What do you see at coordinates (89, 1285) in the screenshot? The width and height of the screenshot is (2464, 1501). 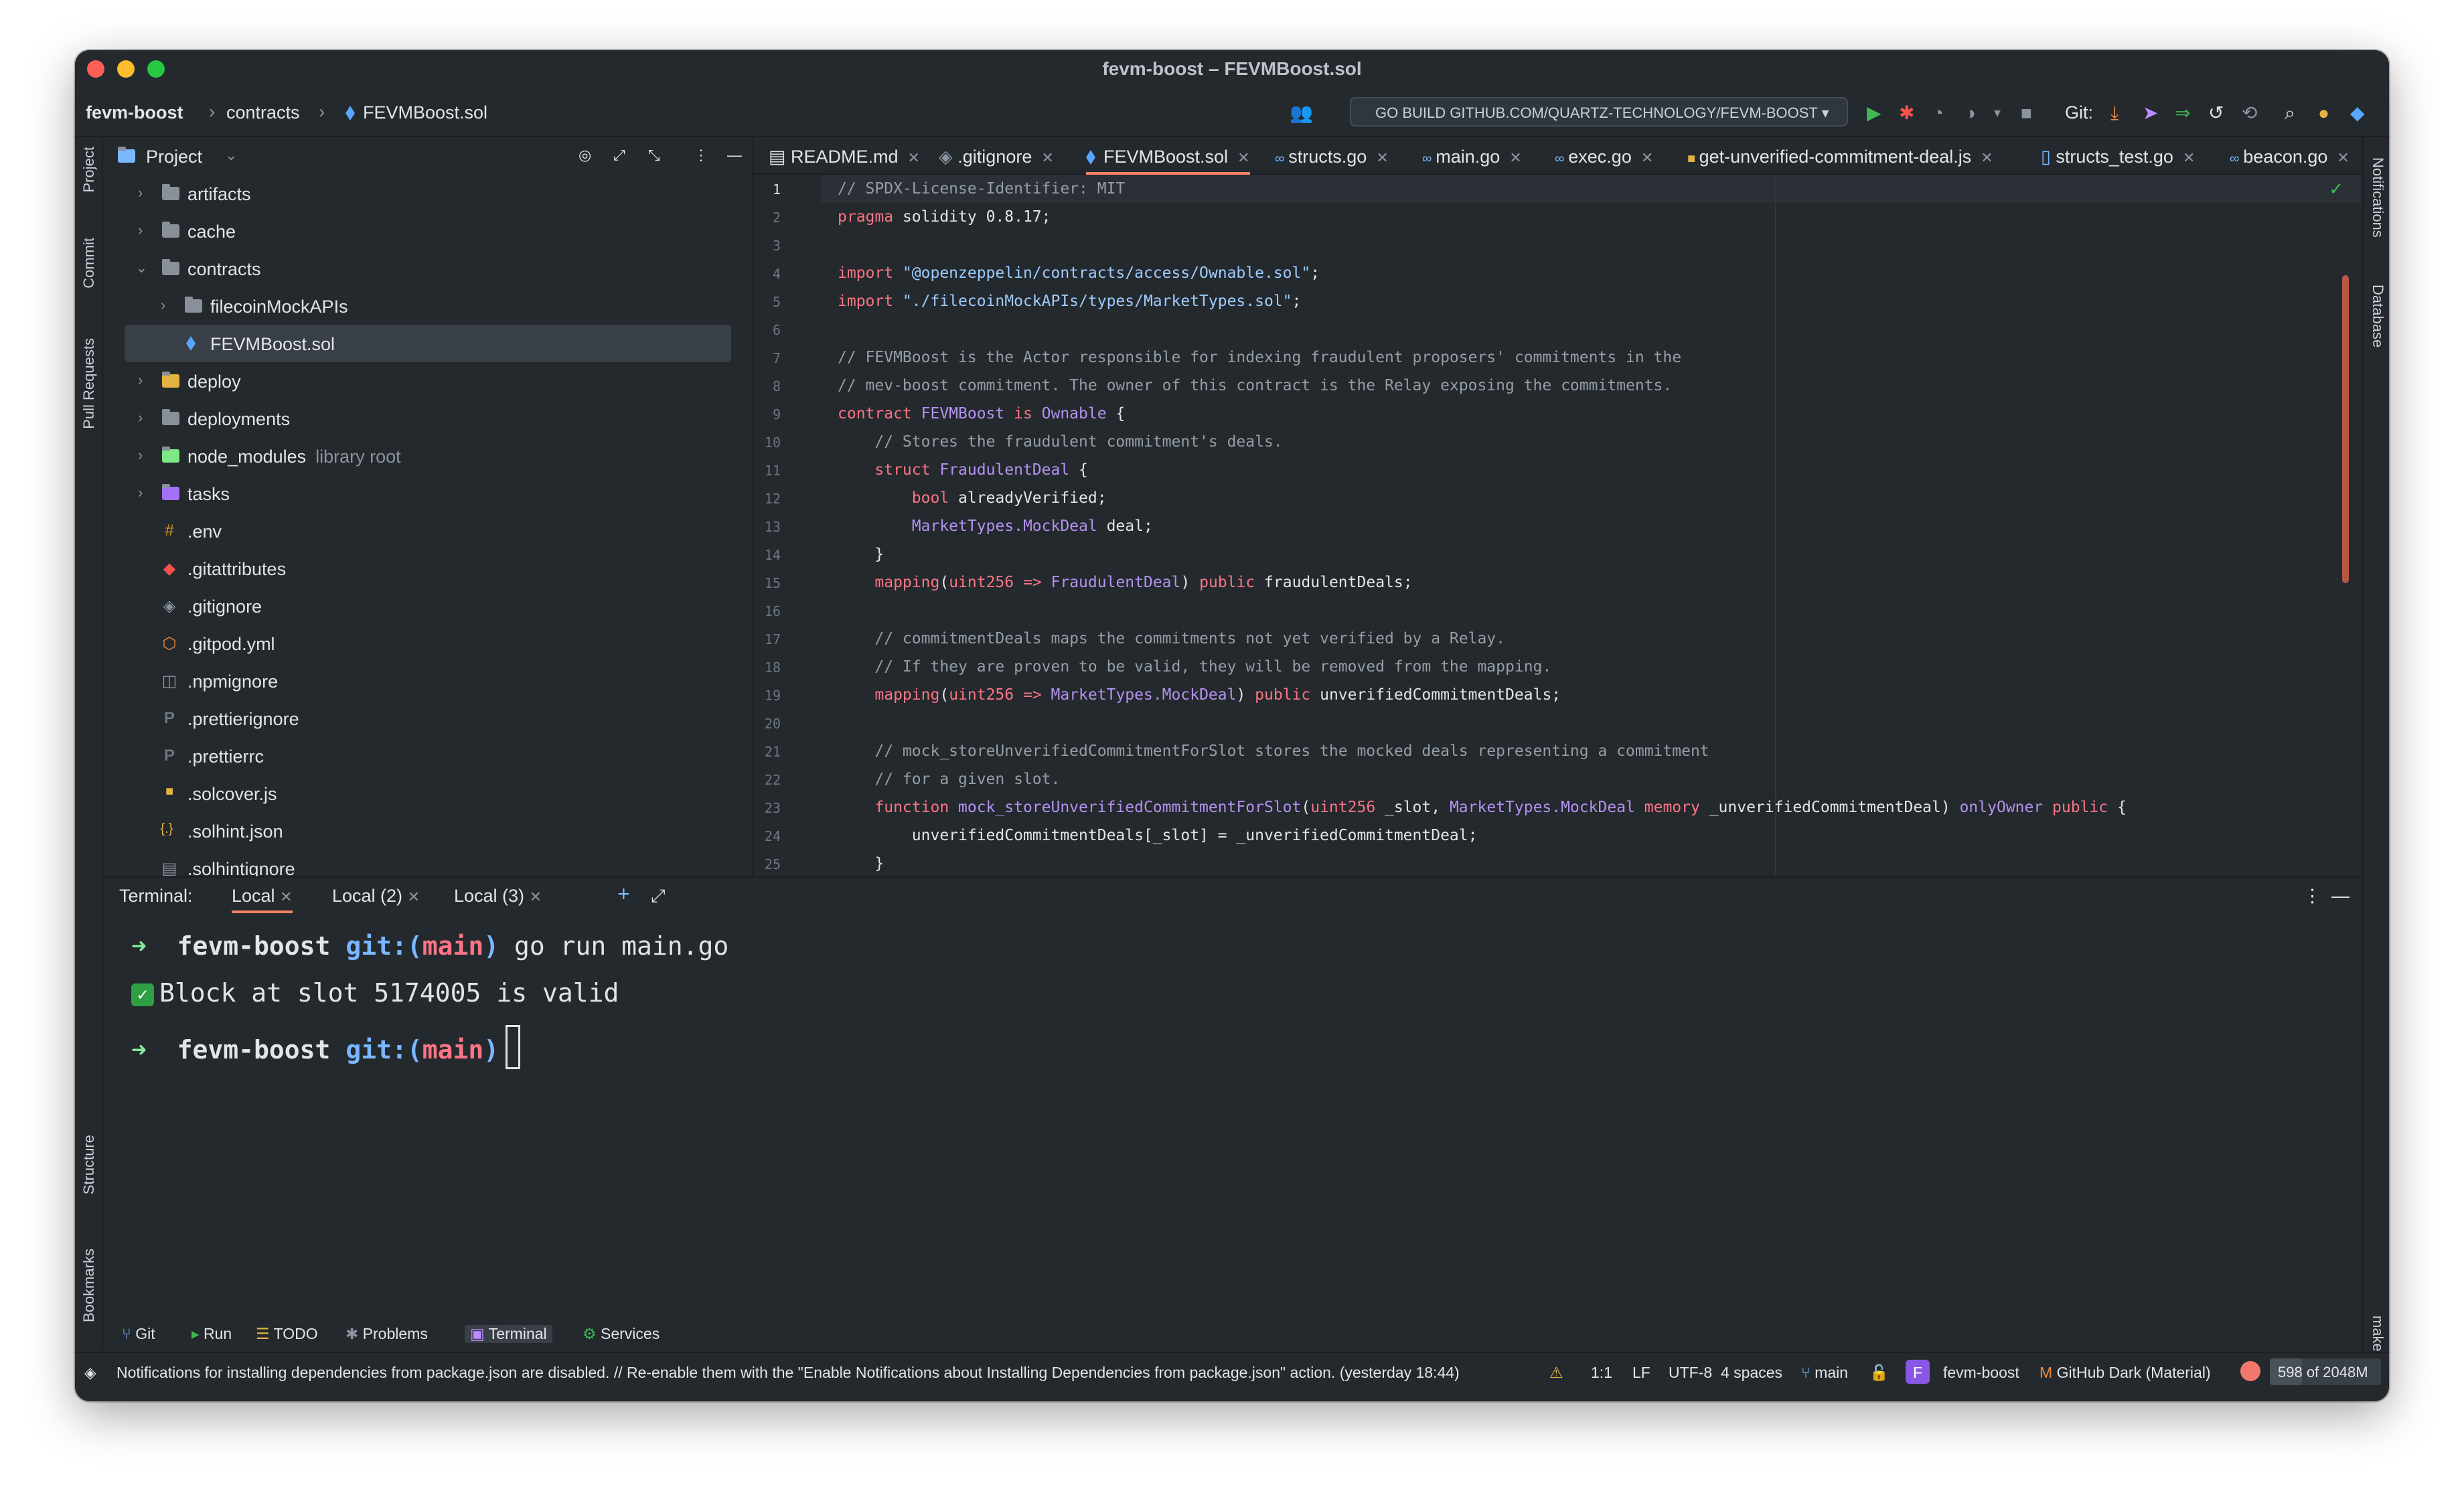 I see `bookmarks-tool-button: Bookmarks` at bounding box center [89, 1285].